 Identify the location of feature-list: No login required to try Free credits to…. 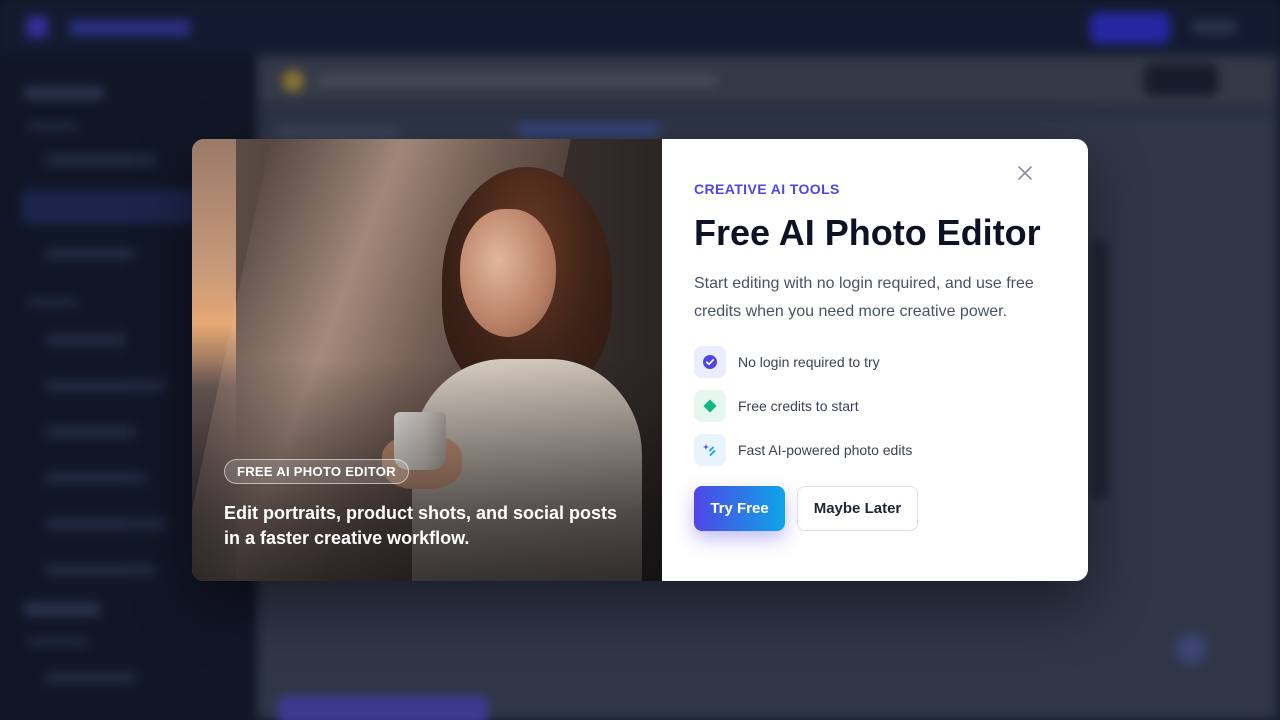
(875, 406).